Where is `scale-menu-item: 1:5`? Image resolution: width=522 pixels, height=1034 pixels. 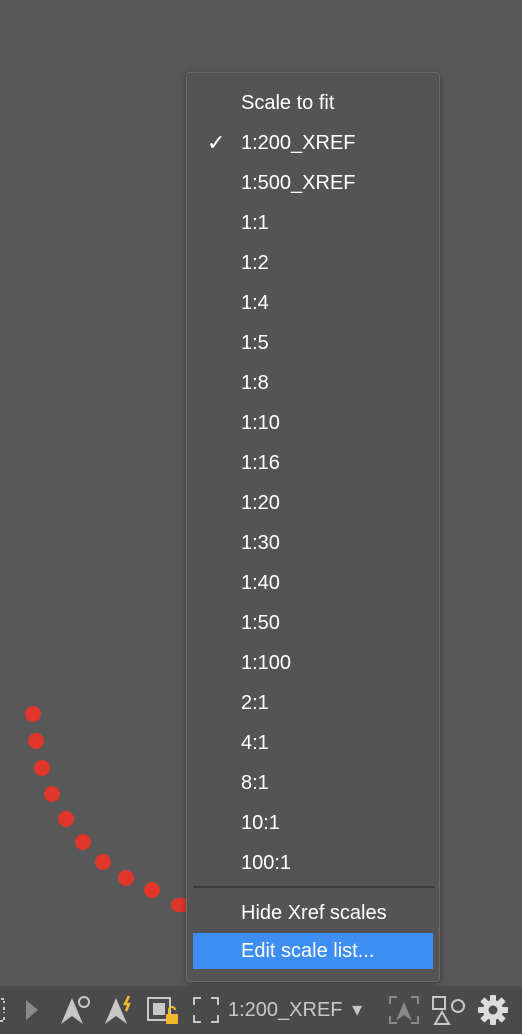
scale-menu-item: 1:5 is located at coordinates (313, 343).